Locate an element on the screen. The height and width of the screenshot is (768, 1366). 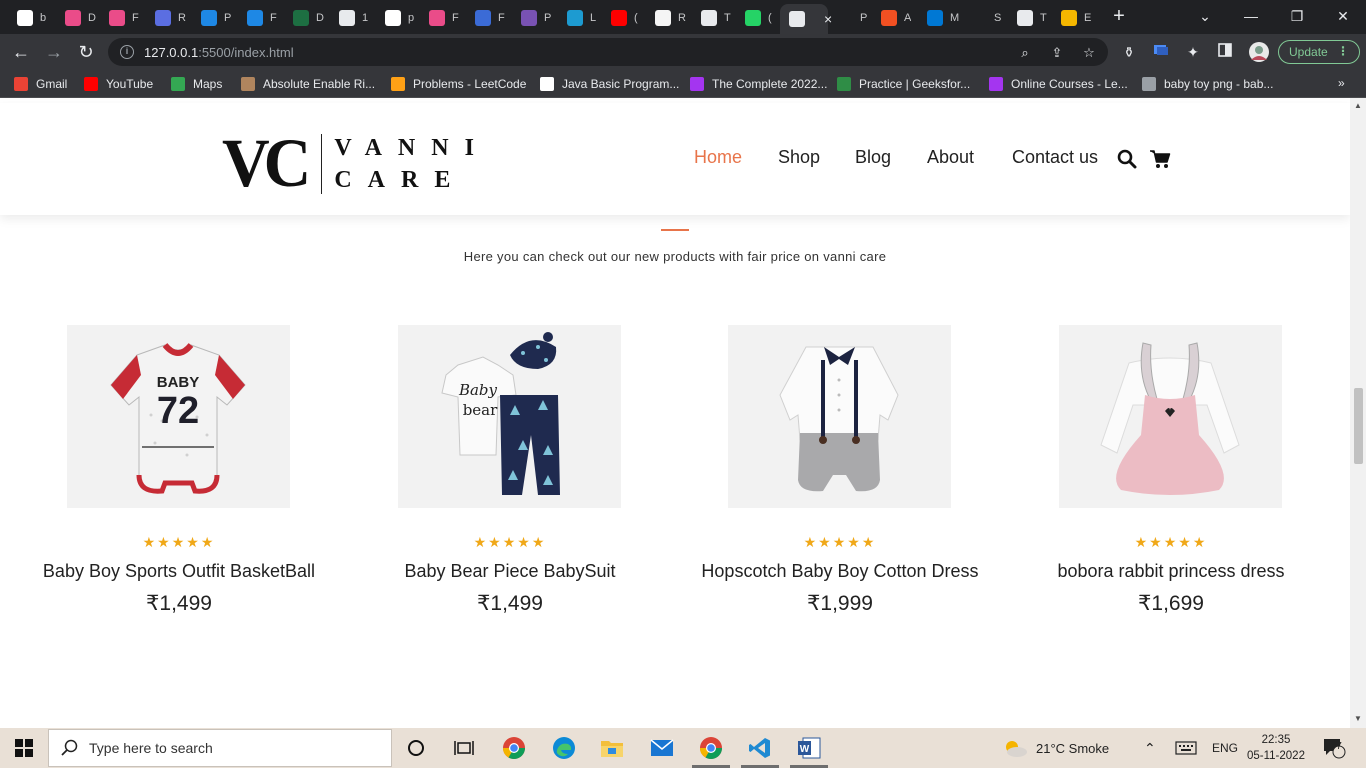
zoom-search-icon: ⌕ is located at coordinates (1025, 53).